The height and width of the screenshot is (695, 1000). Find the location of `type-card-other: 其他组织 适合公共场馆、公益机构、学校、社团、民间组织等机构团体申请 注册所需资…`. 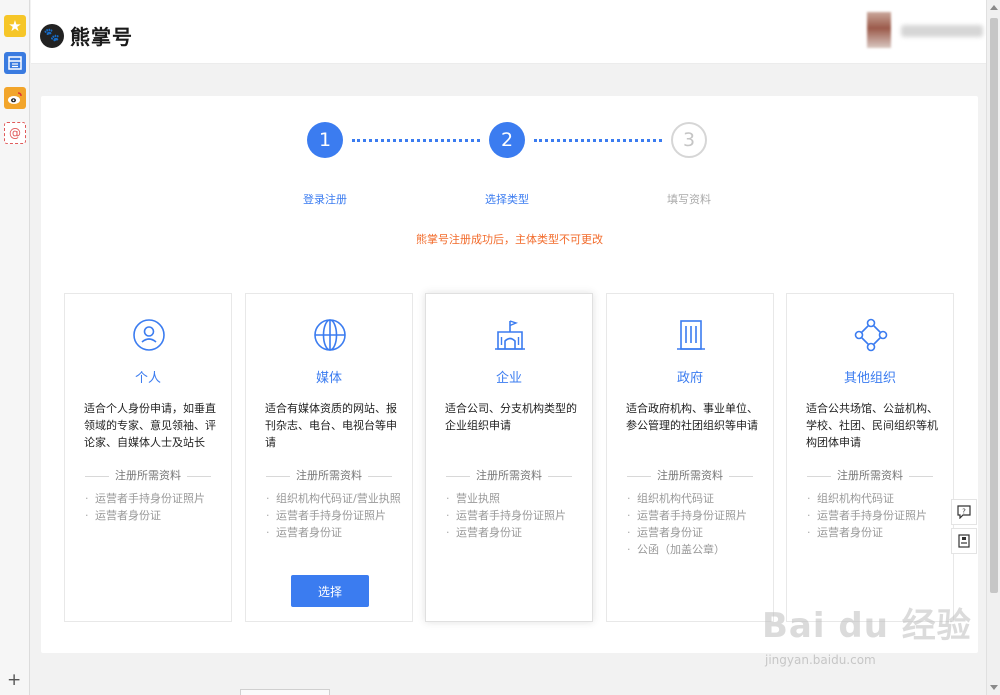

type-card-other: 其他组织 适合公共场馆、公益机构、学校、社团、民间组织等机构团体申请 注册所需资… is located at coordinates (870, 457).